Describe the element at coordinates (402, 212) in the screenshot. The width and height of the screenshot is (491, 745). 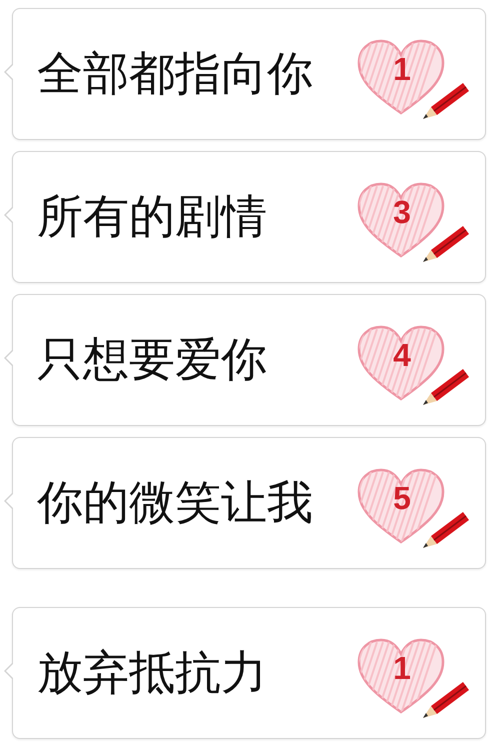
I see `heart-count: 3` at that location.